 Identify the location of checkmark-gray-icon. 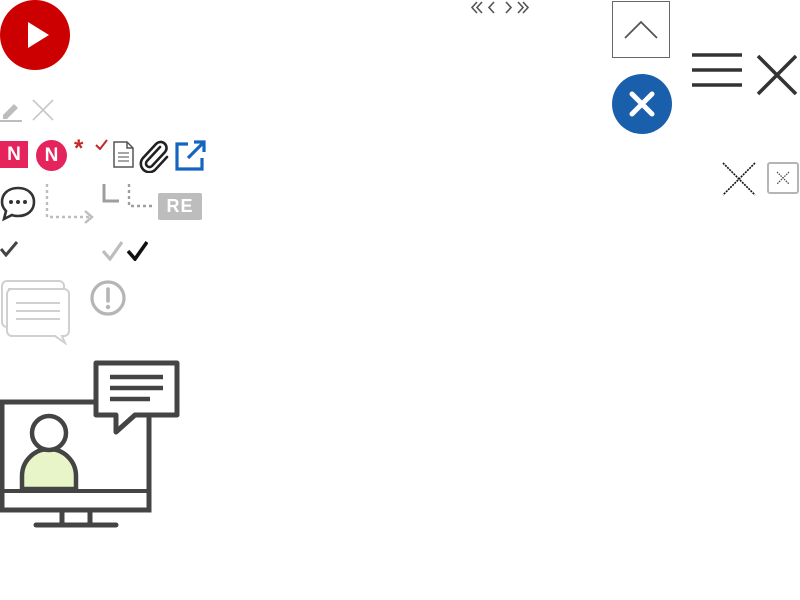
(112, 250).